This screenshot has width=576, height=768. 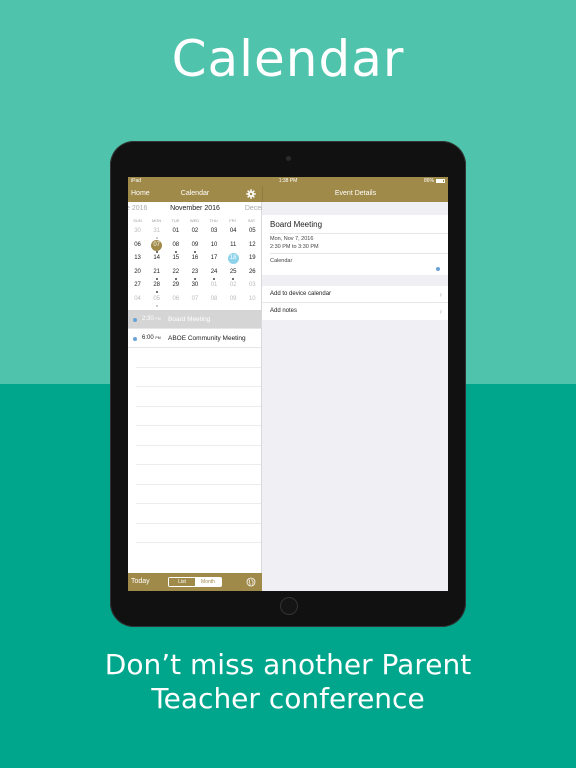 I want to click on calendar-day: 19, so click(x=252, y=260).